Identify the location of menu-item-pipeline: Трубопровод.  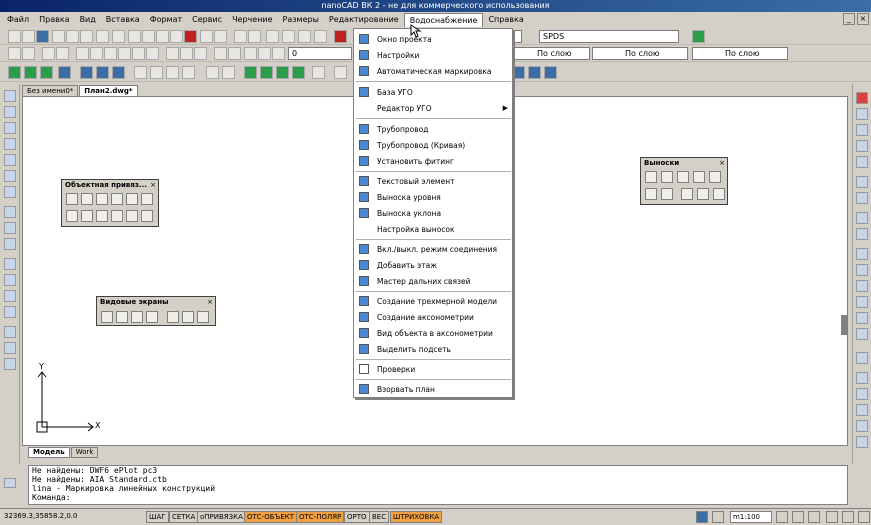
(433, 129).